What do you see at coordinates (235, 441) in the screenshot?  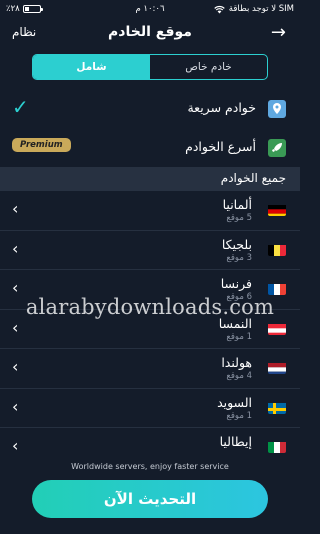 I see `server-name: إيطاليا` at bounding box center [235, 441].